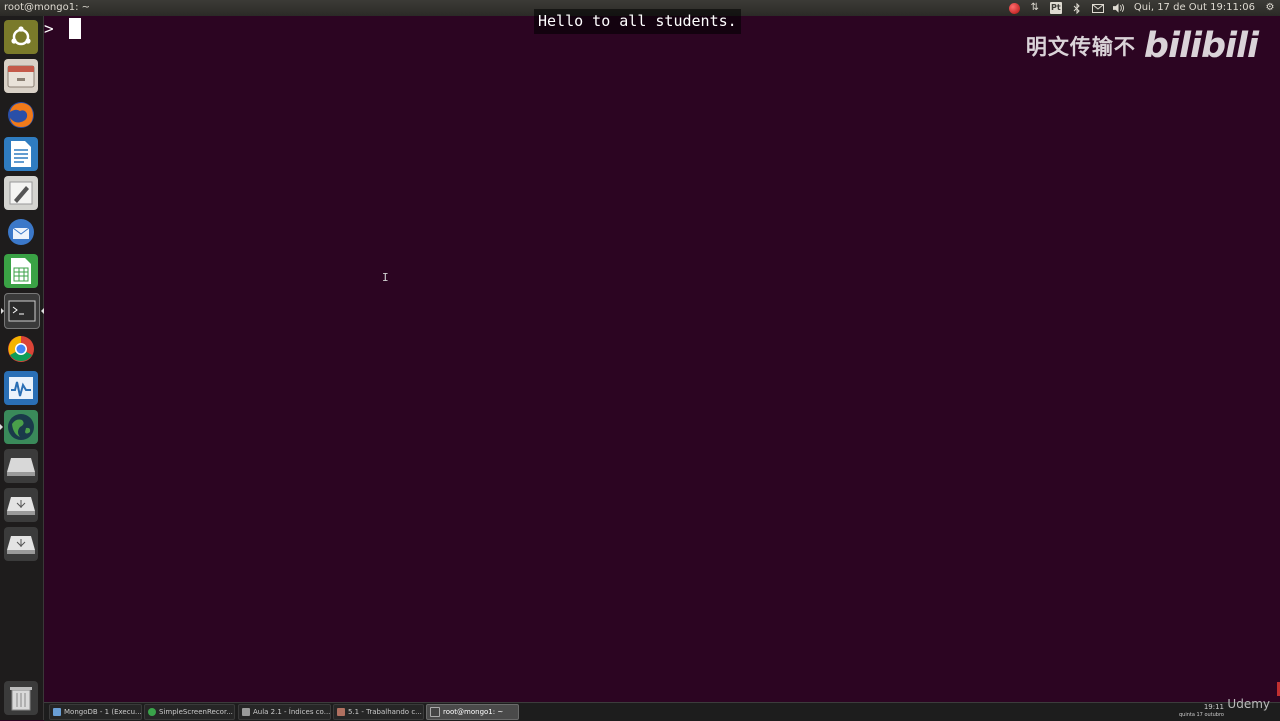  I want to click on taskbar-date: quinta 17 outubro, so click(1201, 715).